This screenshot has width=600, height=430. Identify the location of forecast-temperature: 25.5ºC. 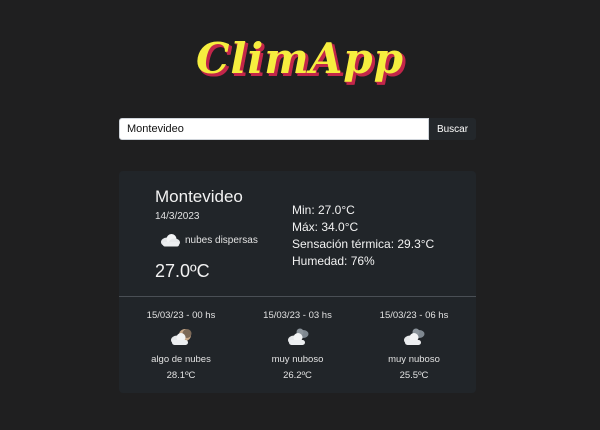
(414, 375).